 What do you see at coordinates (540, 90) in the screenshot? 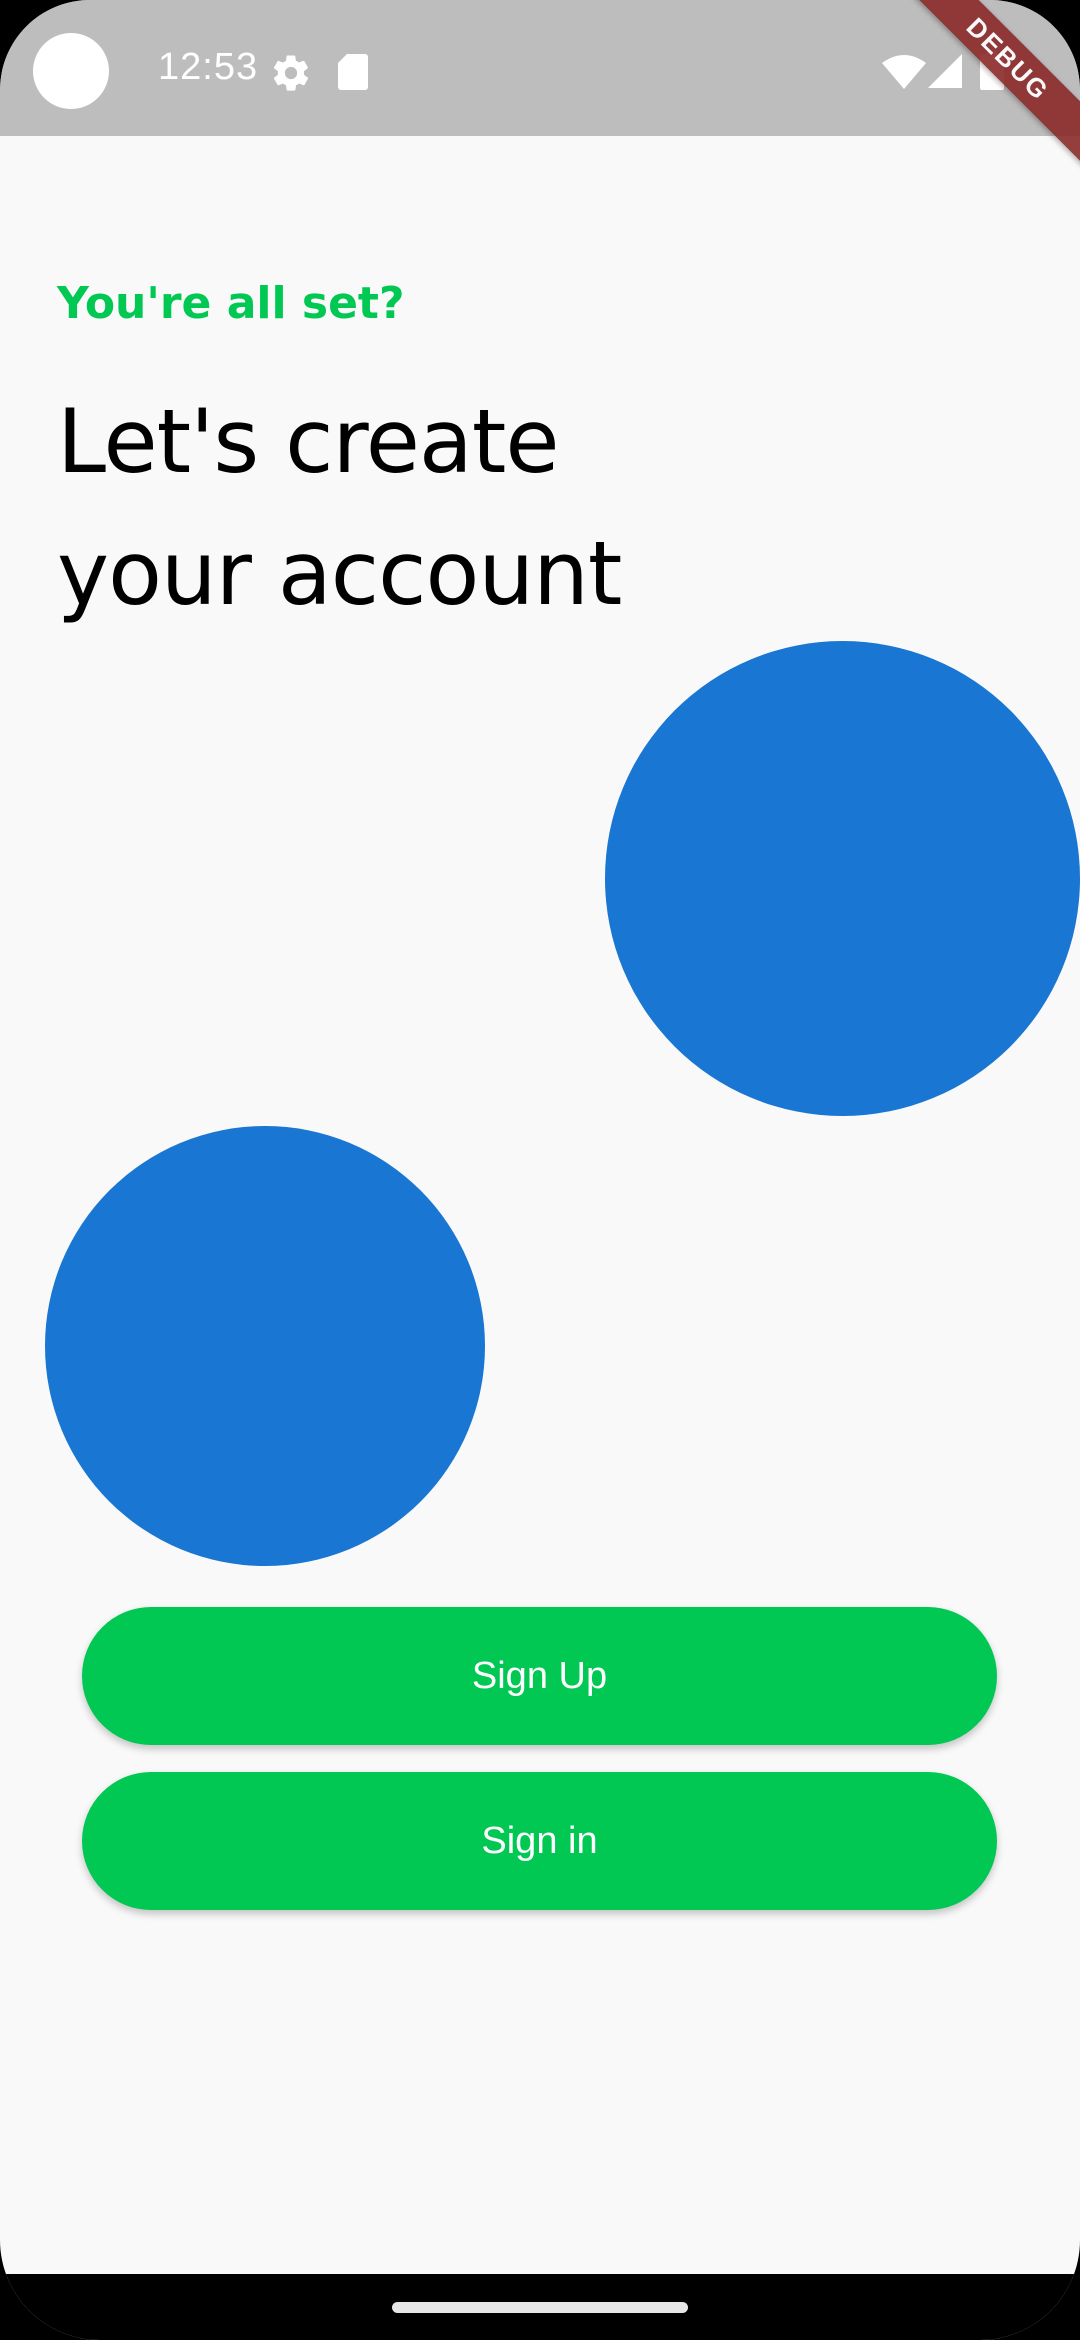
I see `status-bar: 12:53 DEBUG` at bounding box center [540, 90].